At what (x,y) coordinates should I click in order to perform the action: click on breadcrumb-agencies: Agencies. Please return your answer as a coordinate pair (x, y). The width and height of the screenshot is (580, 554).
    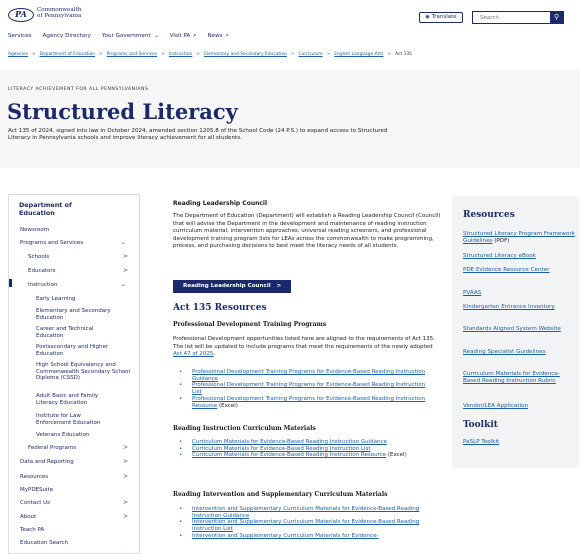
    Looking at the image, I should click on (18, 54).